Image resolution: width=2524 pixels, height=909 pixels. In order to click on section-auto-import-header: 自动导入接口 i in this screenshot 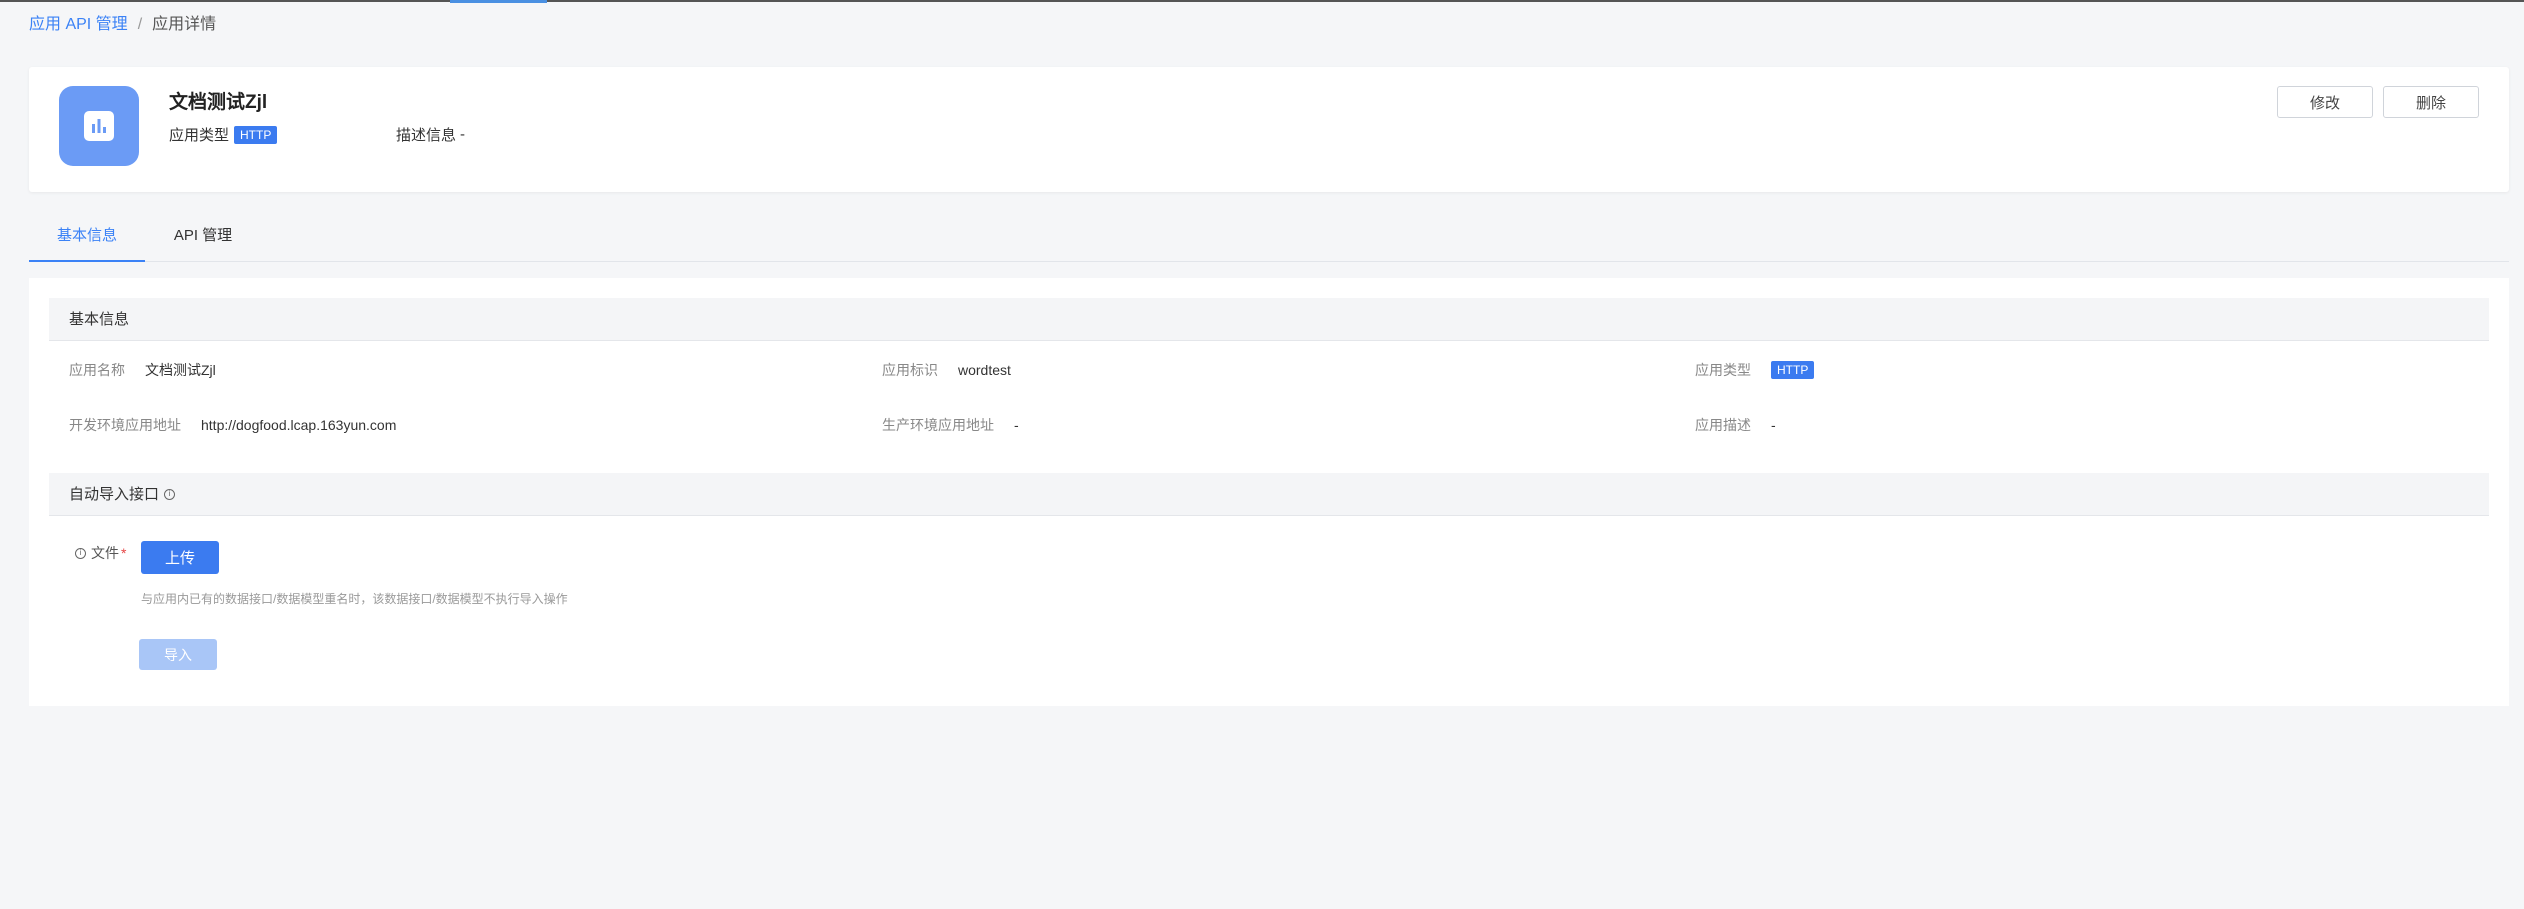, I will do `click(1269, 494)`.